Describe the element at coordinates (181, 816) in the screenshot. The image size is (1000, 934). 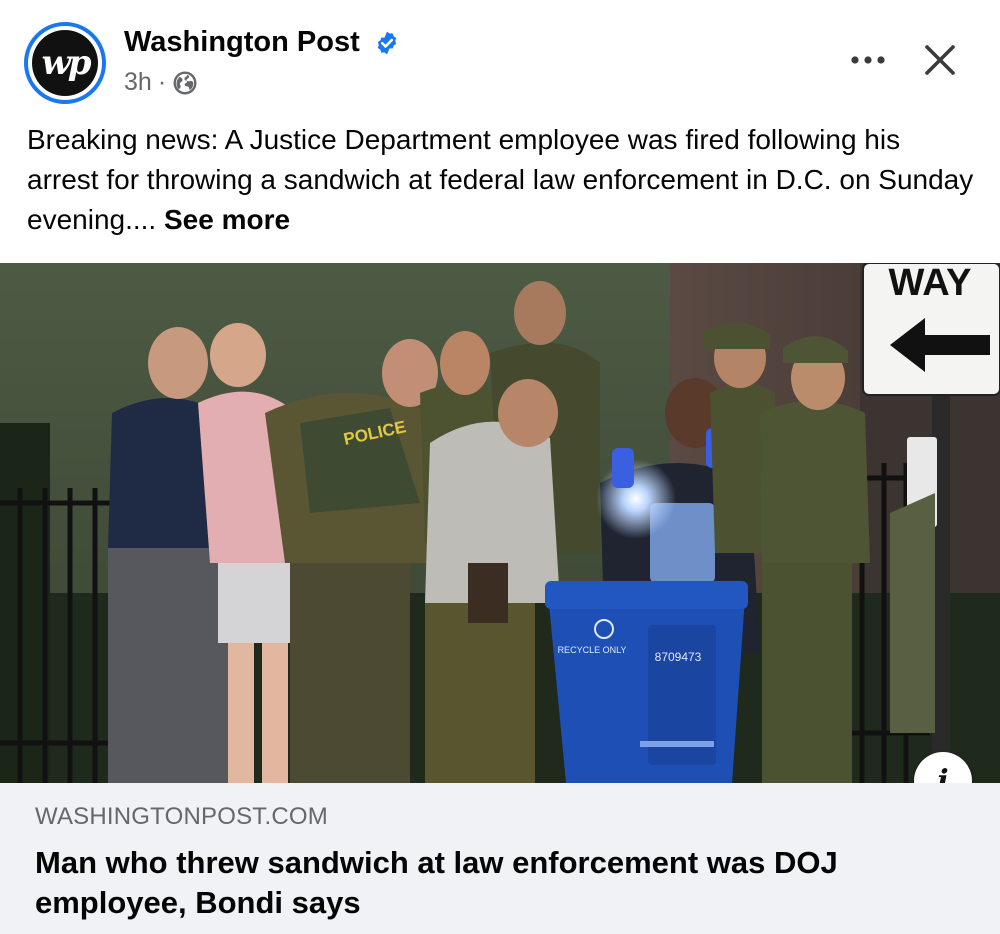
I see `link-domain: WASHINGTONPOST.COM` at that location.